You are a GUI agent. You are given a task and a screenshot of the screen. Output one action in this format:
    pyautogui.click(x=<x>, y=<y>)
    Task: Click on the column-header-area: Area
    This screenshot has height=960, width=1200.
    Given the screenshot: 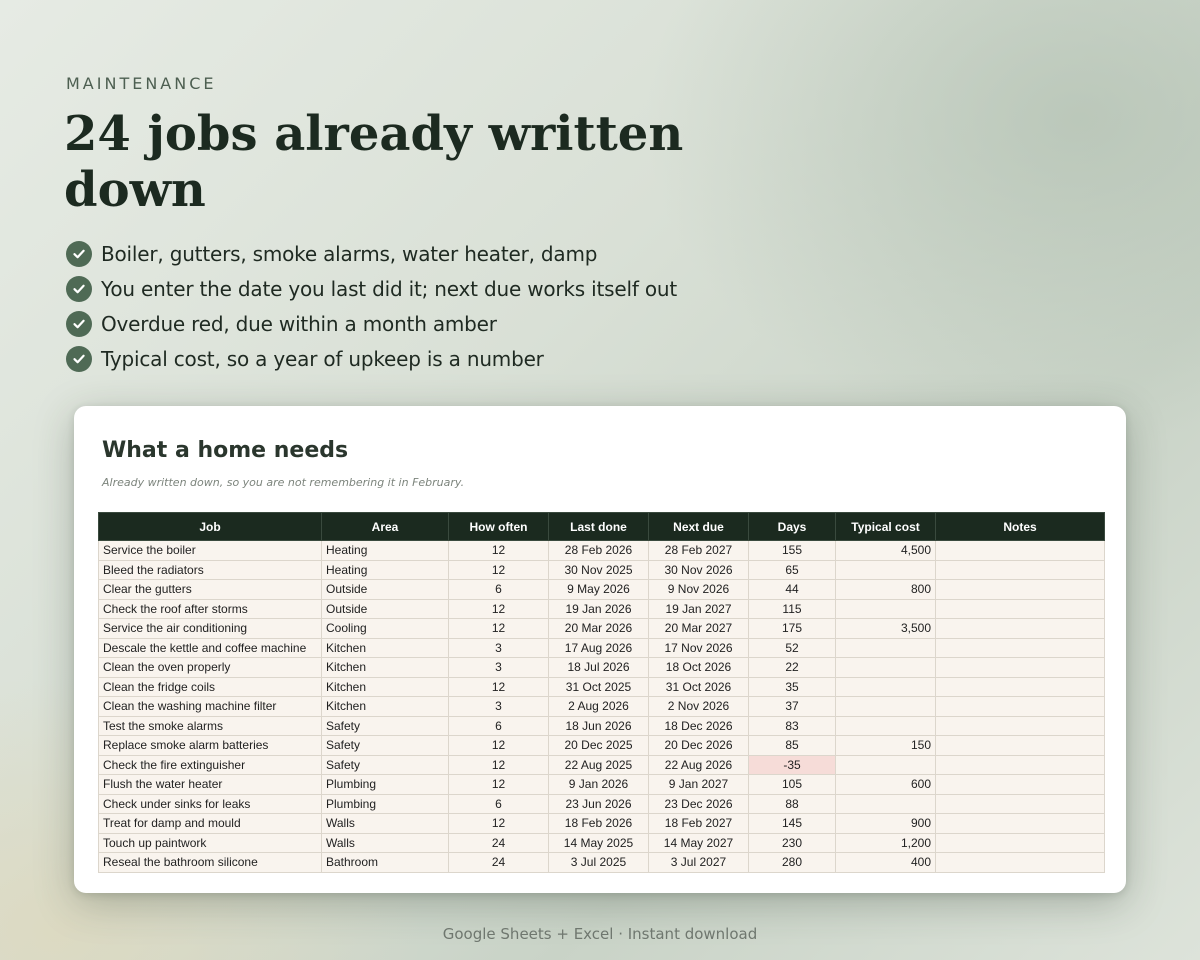 What is the action you would take?
    pyautogui.click(x=385, y=526)
    